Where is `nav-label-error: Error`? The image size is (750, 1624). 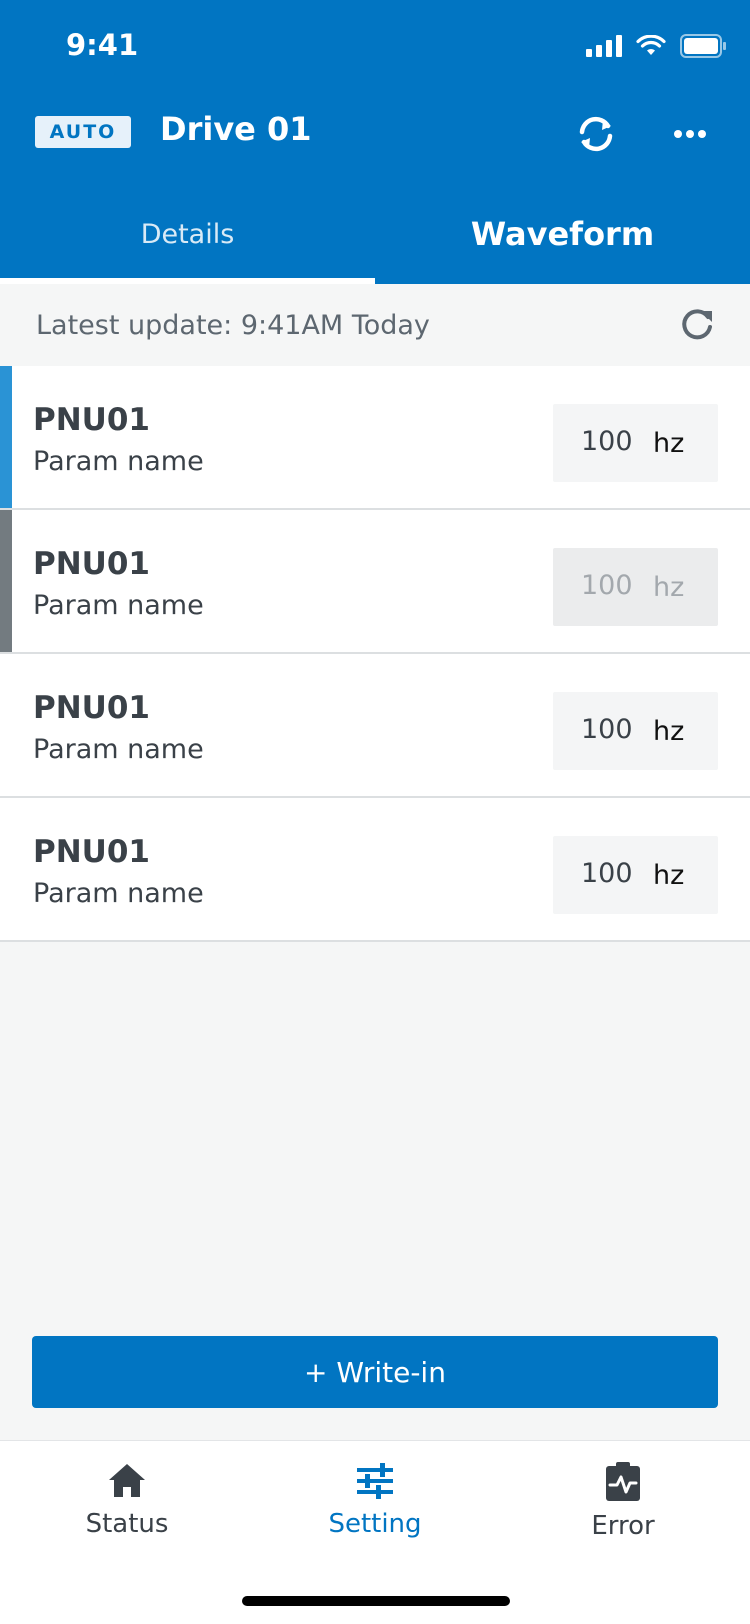 nav-label-error: Error is located at coordinates (623, 1526).